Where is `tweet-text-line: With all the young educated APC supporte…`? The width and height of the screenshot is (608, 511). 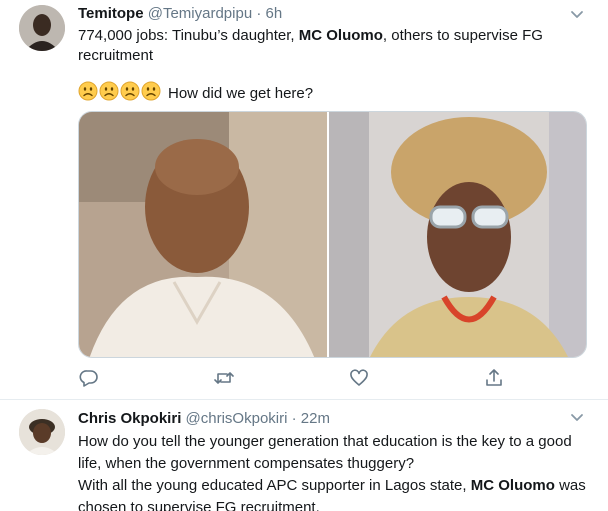 tweet-text-line: With all the young educated APC supporte… is located at coordinates (335, 486).